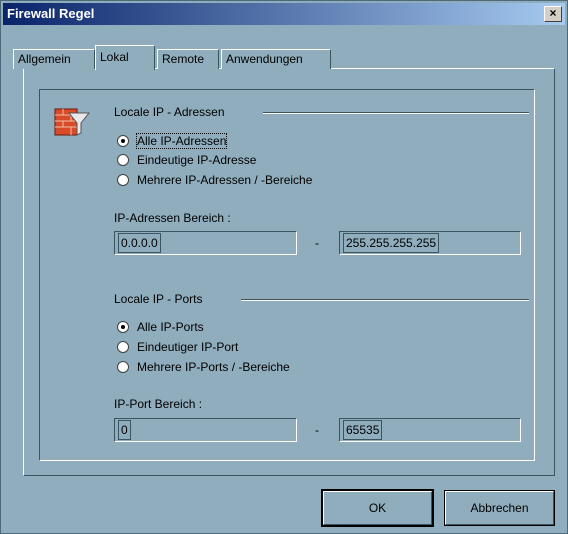 The image size is (568, 534). I want to click on ok-button: OK, so click(377, 508).